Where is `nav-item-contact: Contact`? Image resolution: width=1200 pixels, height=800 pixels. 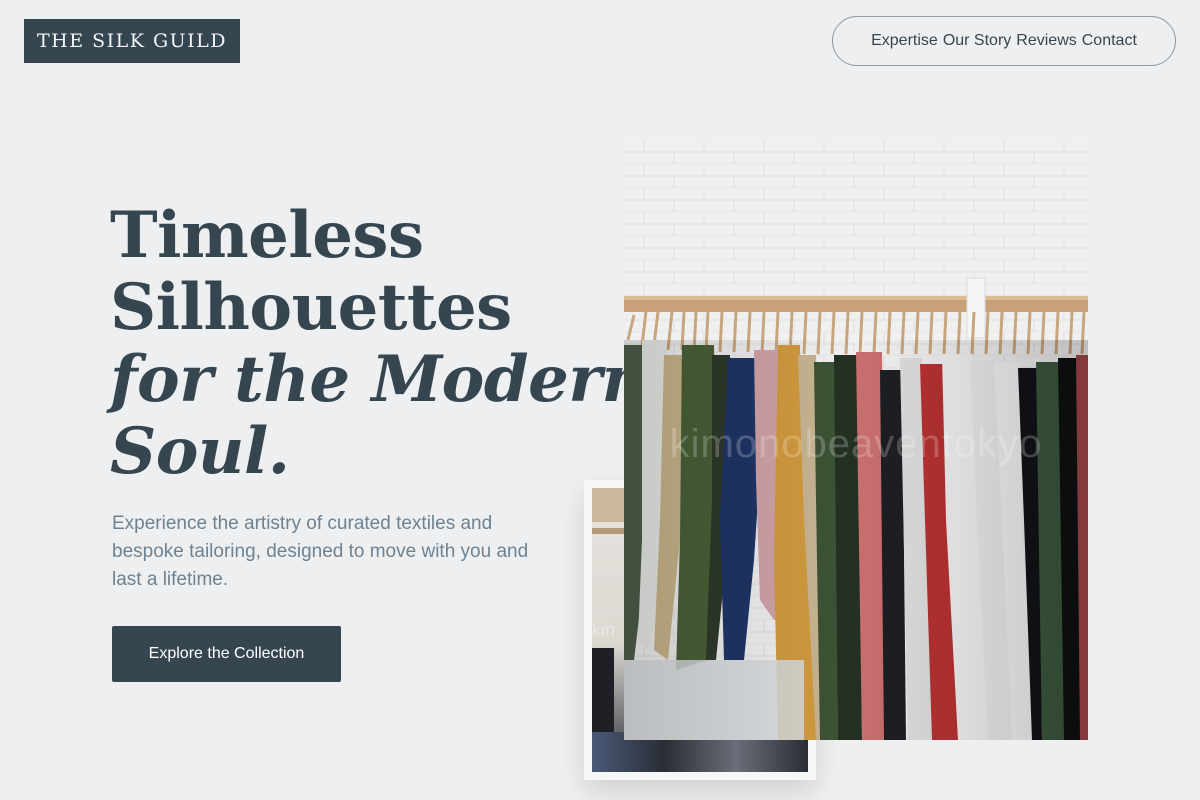 nav-item-contact: Contact is located at coordinates (1109, 41).